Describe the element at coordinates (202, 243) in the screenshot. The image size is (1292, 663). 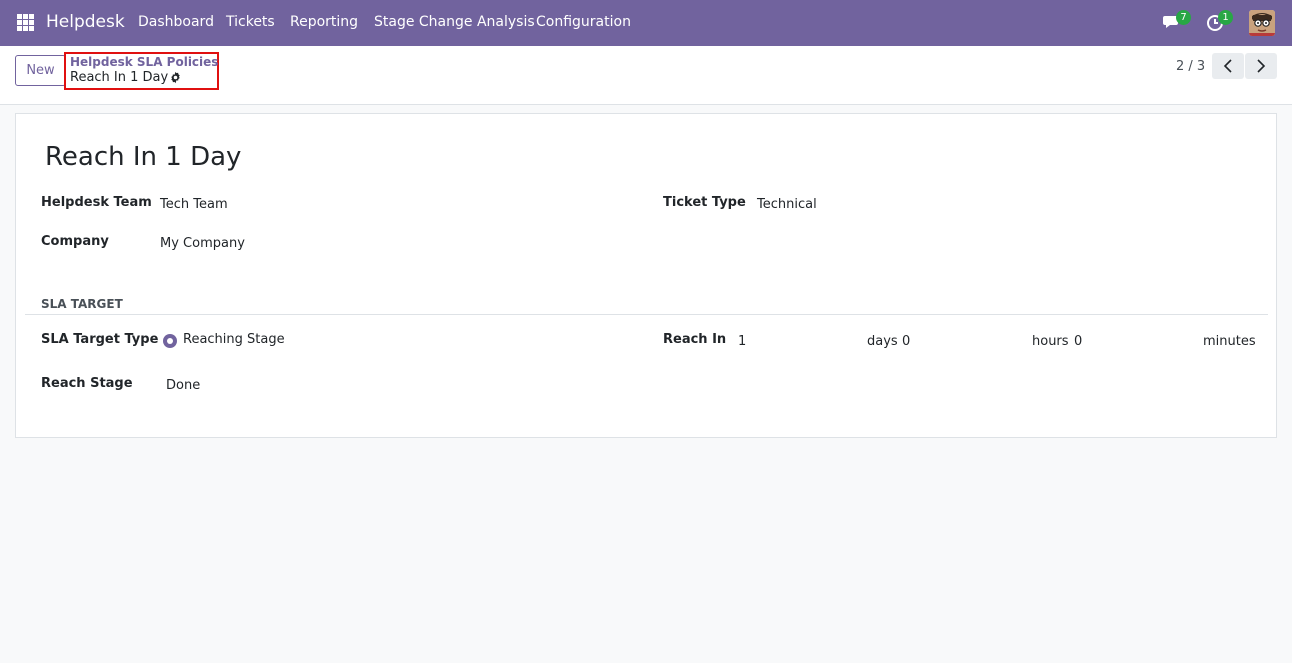
I see `company-field: My Company` at that location.